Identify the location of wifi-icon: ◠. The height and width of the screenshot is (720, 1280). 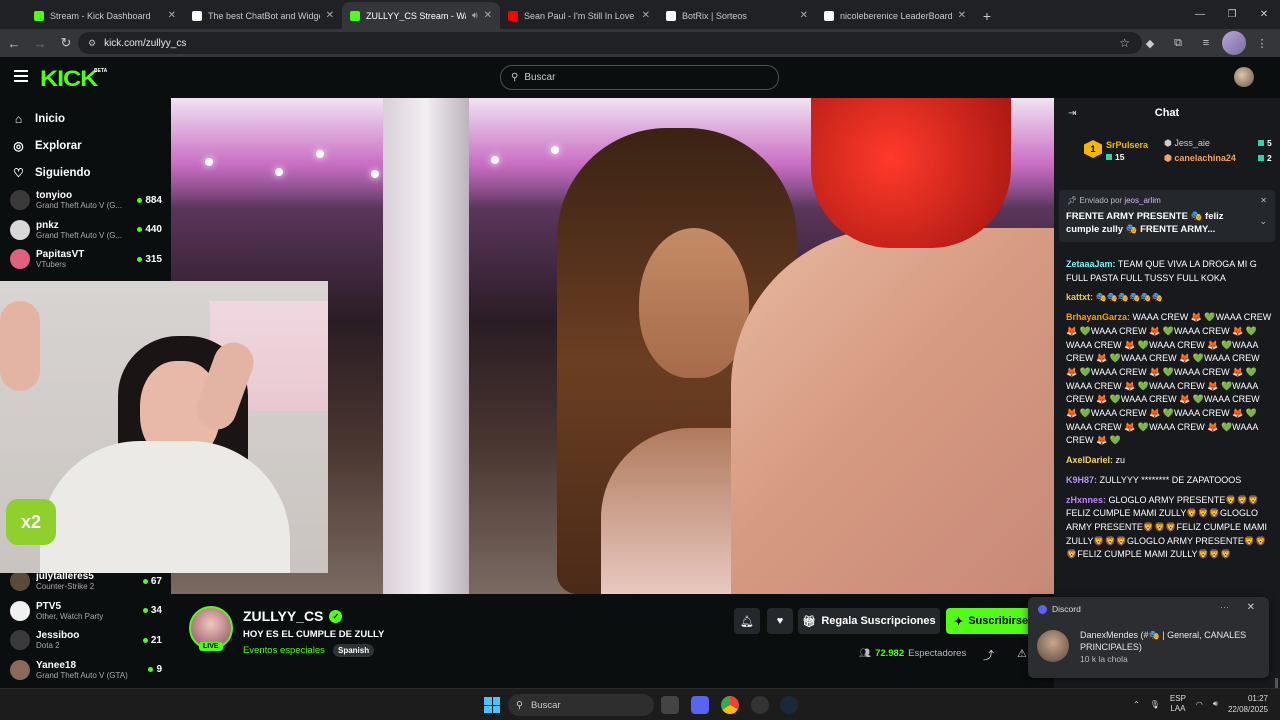
(1199, 704).